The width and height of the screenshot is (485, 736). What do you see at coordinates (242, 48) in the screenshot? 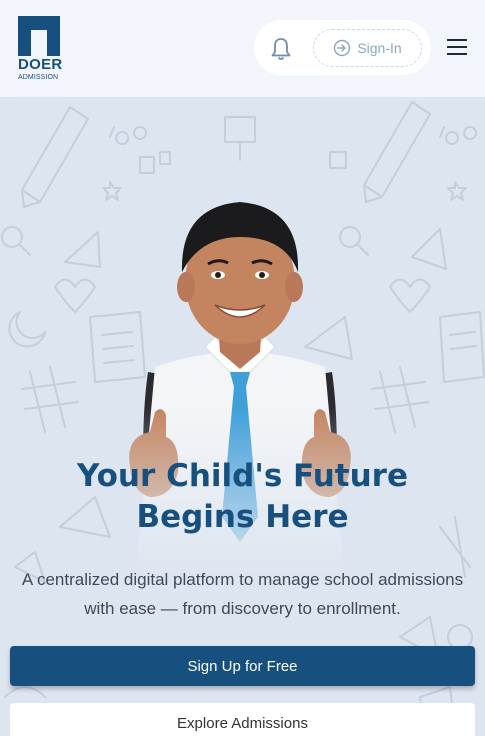
I see `top-header: DOER ADMISSION Sign-In` at bounding box center [242, 48].